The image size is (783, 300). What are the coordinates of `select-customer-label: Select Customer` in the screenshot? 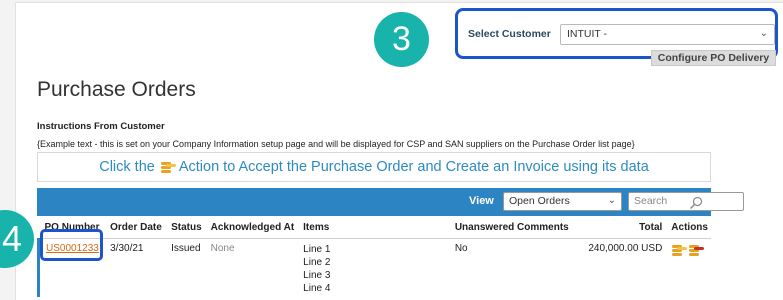 It's located at (509, 34).